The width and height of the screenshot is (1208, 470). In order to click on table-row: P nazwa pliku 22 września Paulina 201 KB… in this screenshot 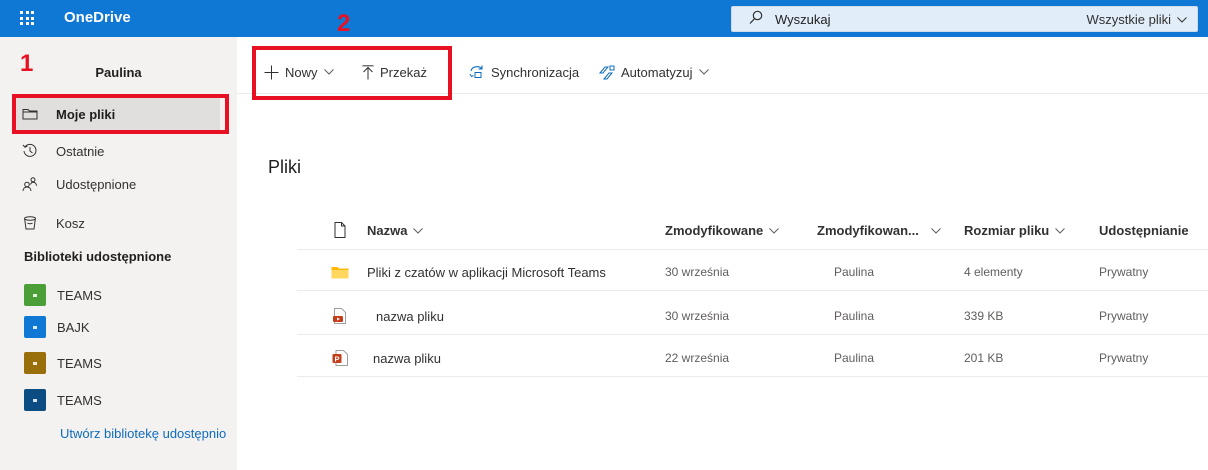, I will do `click(752, 358)`.